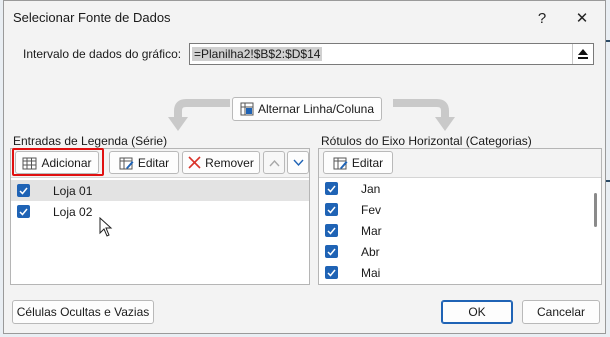 Image resolution: width=610 pixels, height=337 pixels. I want to click on switch-row-column-icon, so click(247, 109).